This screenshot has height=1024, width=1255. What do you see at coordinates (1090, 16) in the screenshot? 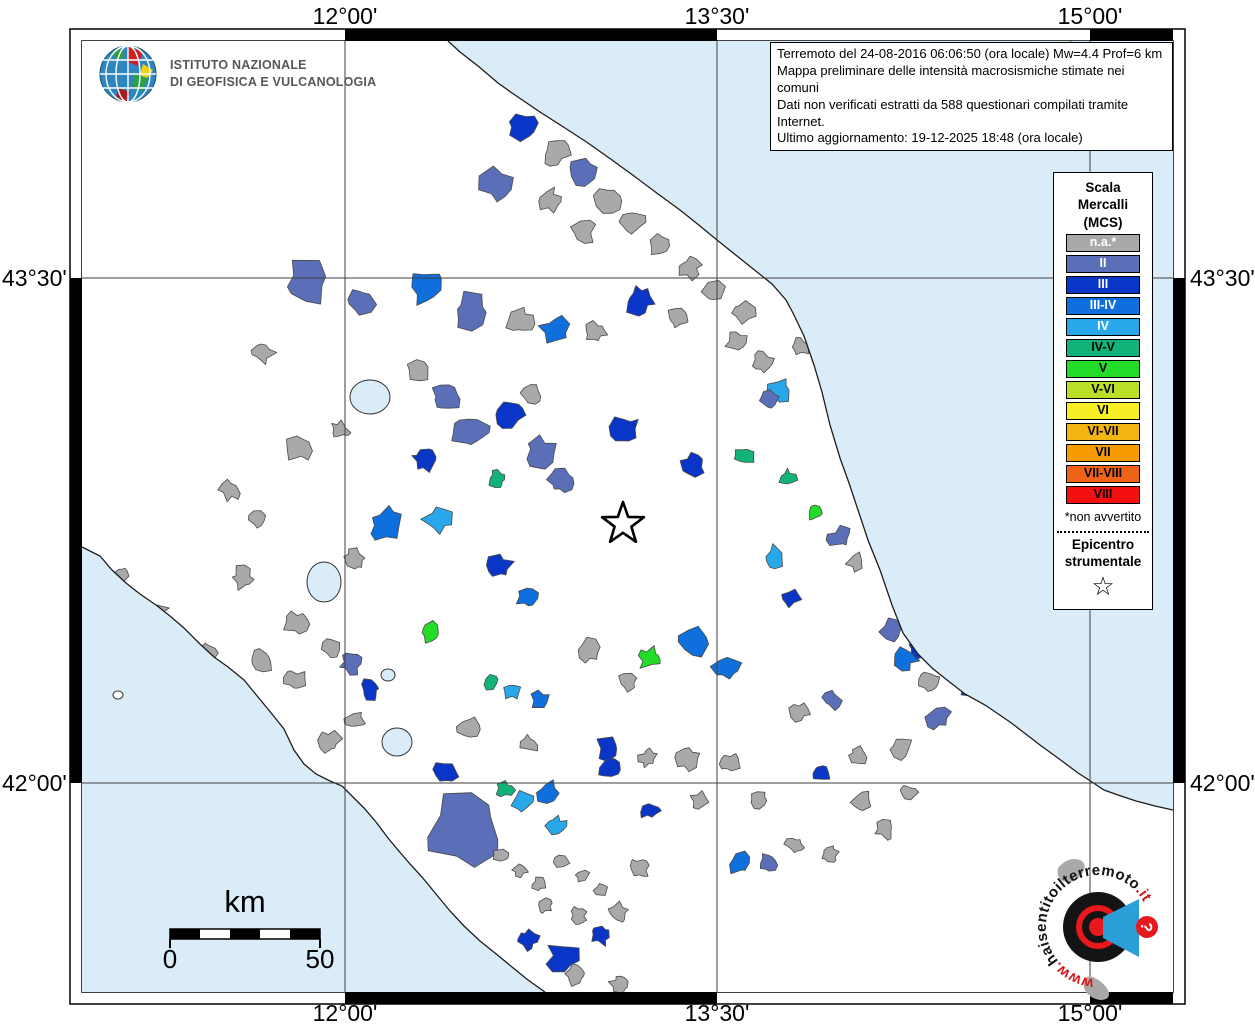
I see `axis-label-top: 15°00'` at bounding box center [1090, 16].